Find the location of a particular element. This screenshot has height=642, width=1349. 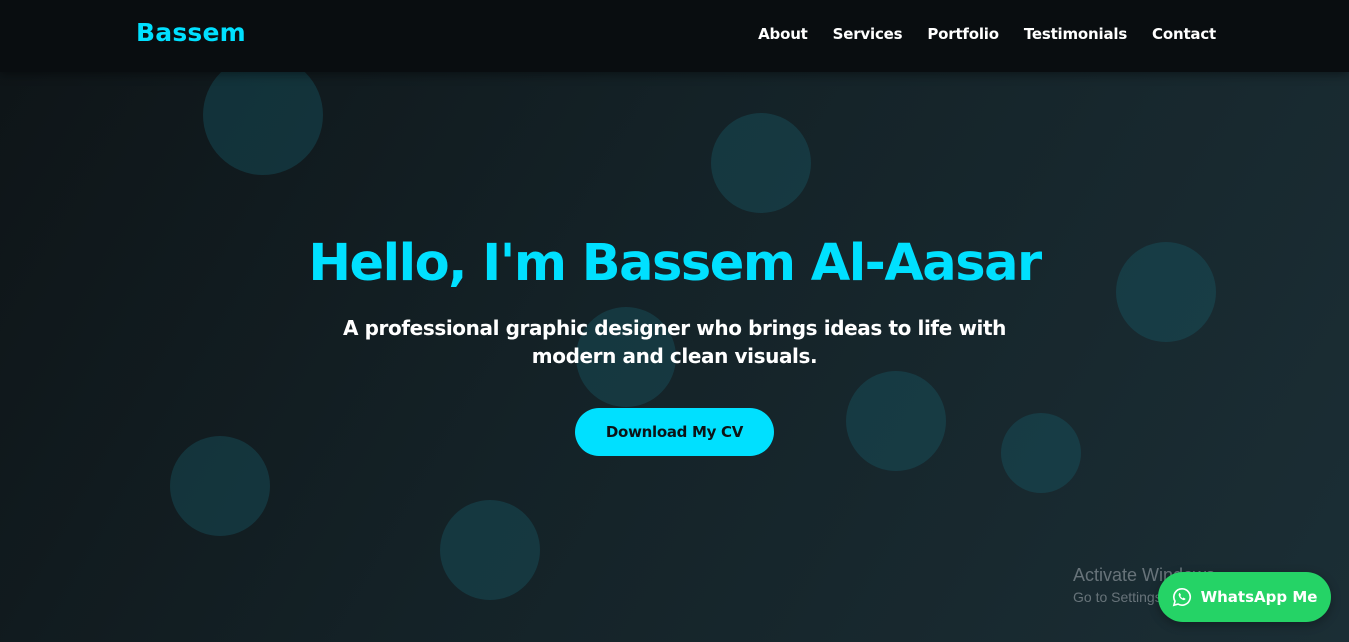

nav-link-services: Services is located at coordinates (868, 34).